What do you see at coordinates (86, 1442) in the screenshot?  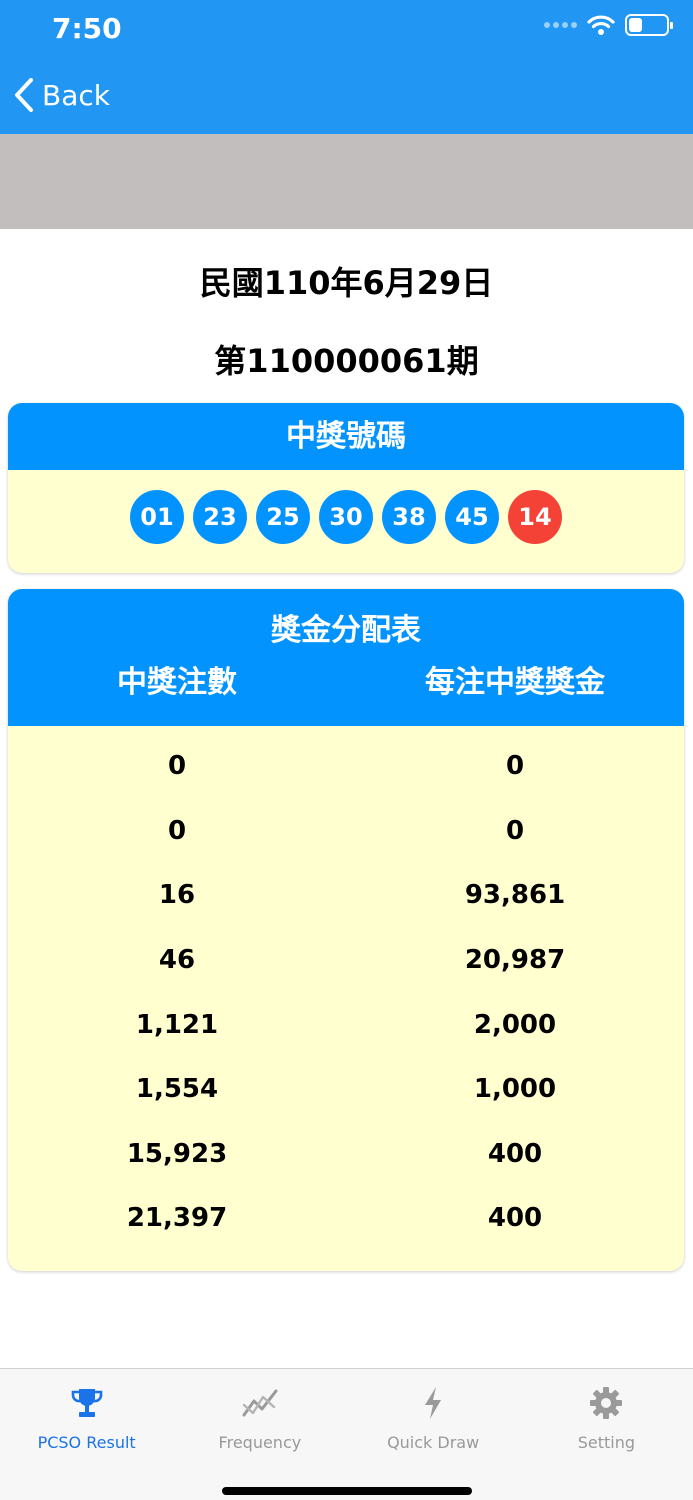 I see `tab-label: PCSO Result` at bounding box center [86, 1442].